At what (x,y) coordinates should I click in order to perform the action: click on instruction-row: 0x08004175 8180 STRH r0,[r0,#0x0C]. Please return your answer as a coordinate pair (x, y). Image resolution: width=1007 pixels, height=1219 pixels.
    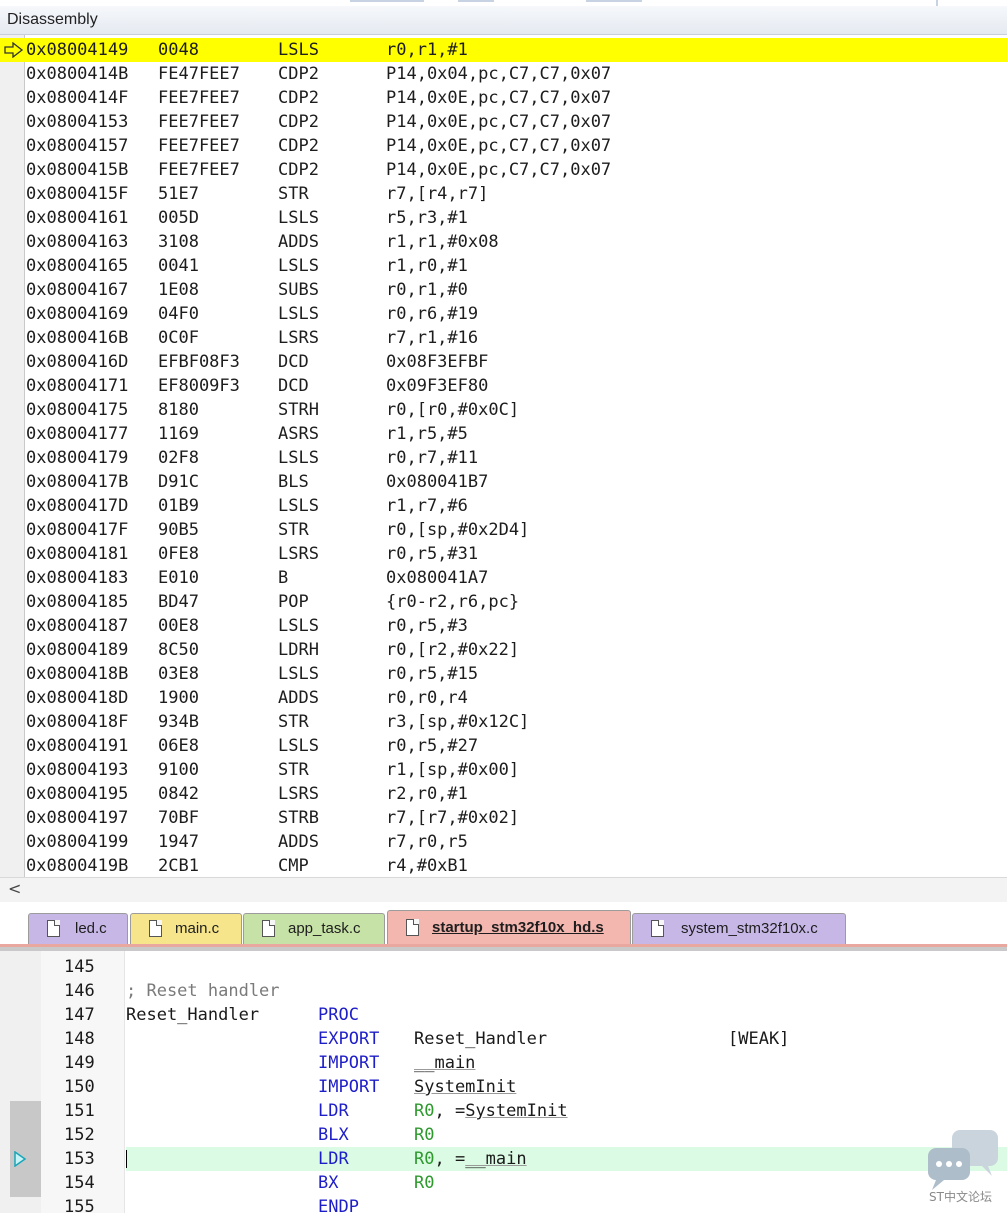
    Looking at the image, I should click on (503, 410).